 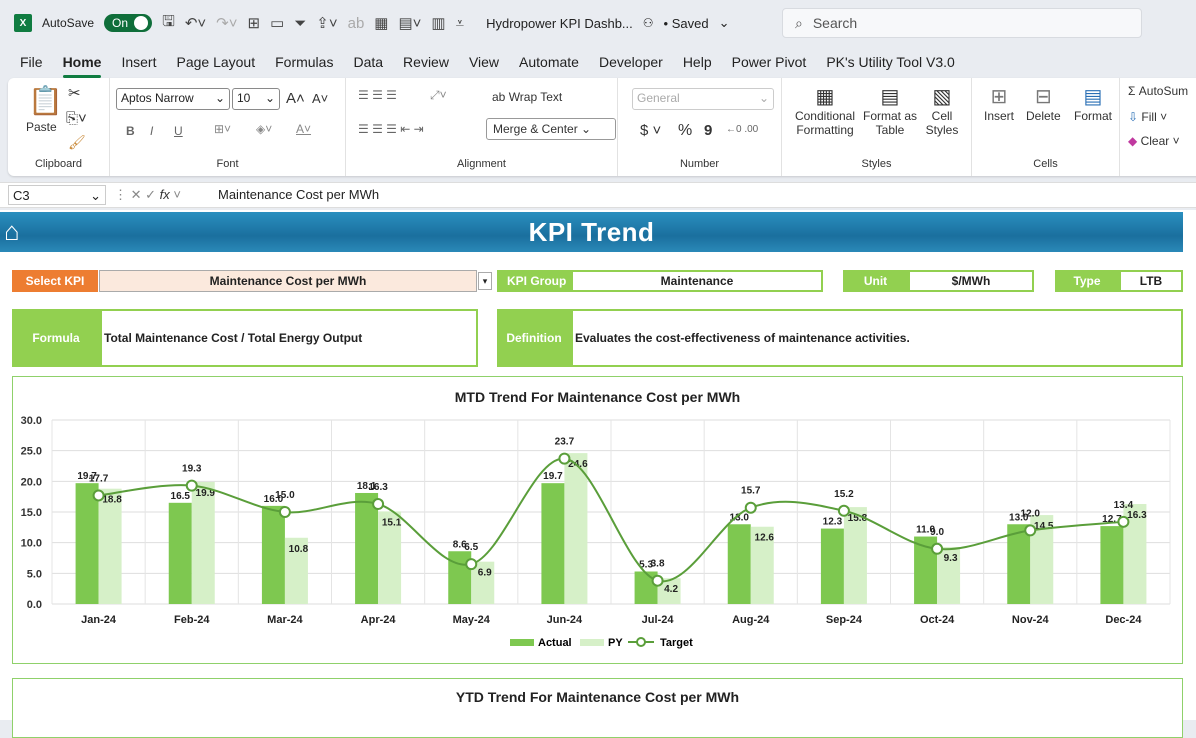 I want to click on tab-home: Home, so click(x=82, y=64).